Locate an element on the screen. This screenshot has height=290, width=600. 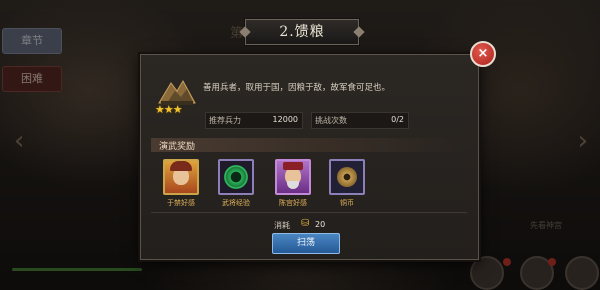
reward-item: 陈宫好感 is located at coordinates (293, 183).